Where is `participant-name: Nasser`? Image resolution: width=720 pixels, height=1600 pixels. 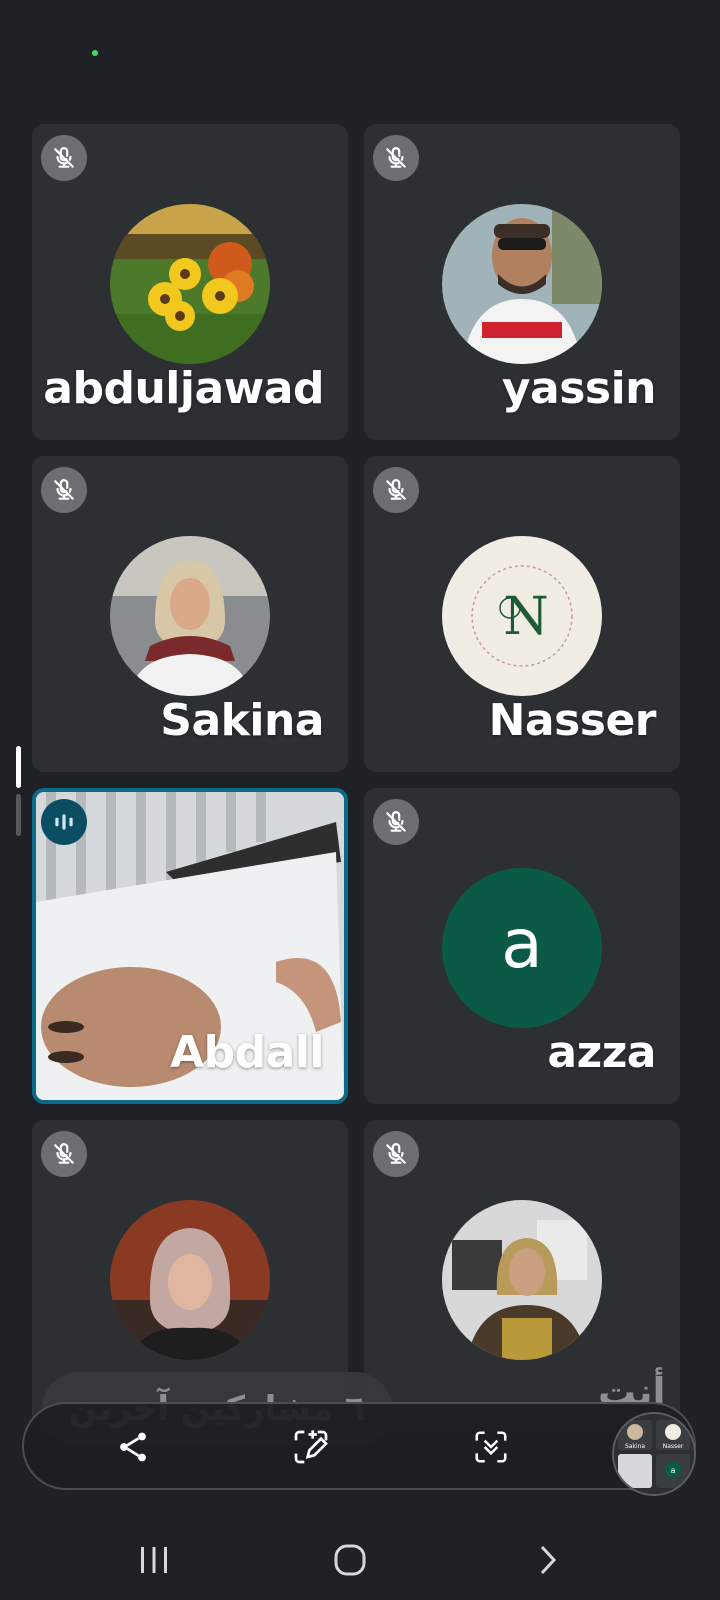 participant-name: Nasser is located at coordinates (572, 720).